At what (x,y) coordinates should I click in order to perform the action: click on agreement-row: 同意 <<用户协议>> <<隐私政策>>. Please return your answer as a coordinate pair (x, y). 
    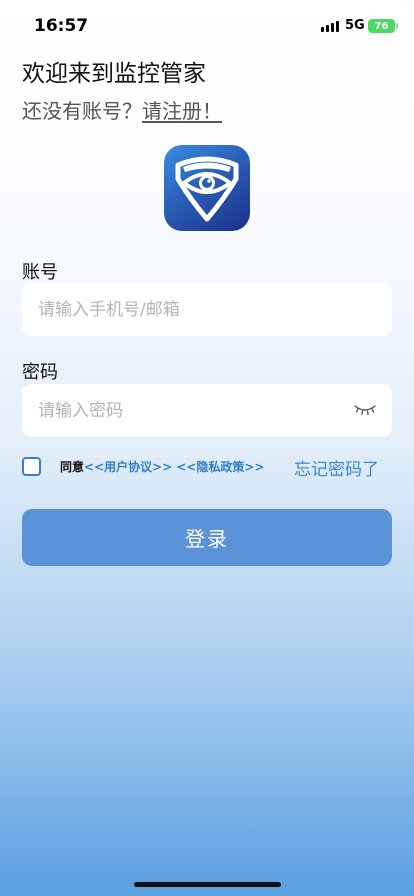
    Looking at the image, I should click on (143, 466).